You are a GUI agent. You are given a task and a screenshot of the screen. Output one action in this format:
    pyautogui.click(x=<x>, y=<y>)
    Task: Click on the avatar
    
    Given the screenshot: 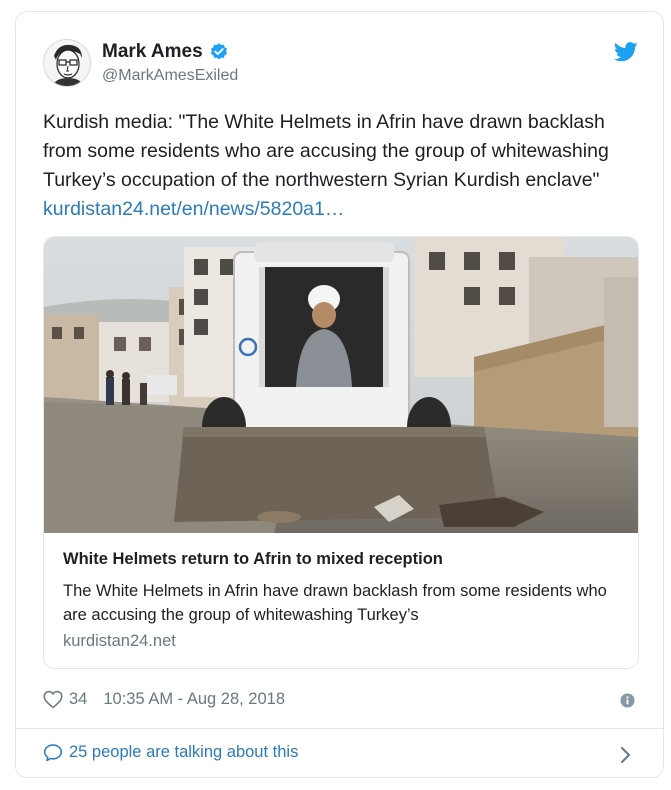 What is the action you would take?
    pyautogui.click(x=67, y=63)
    